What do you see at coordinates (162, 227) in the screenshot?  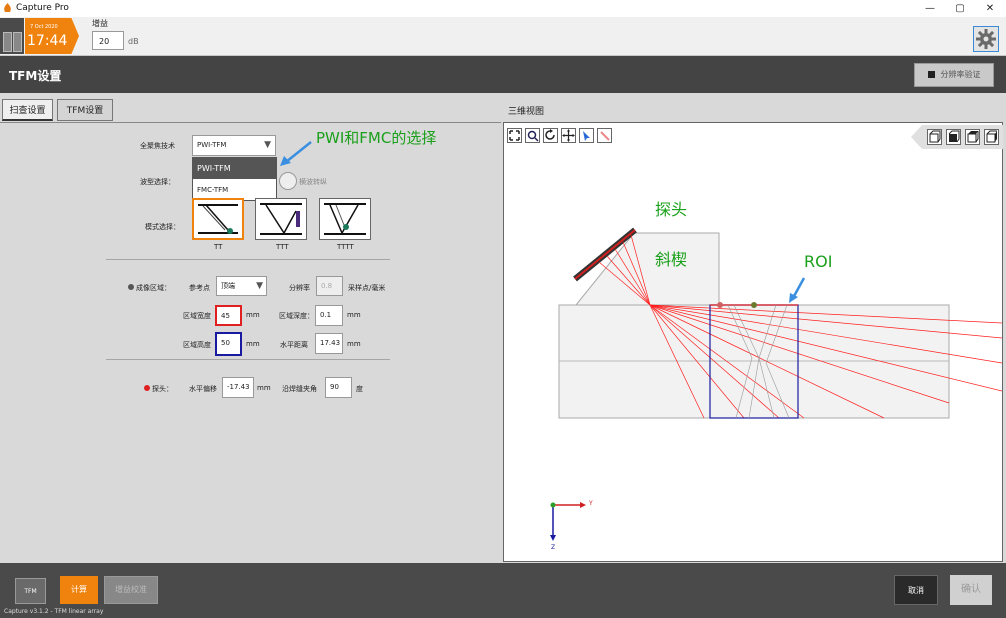 I see `mode-label: 模式选择：` at bounding box center [162, 227].